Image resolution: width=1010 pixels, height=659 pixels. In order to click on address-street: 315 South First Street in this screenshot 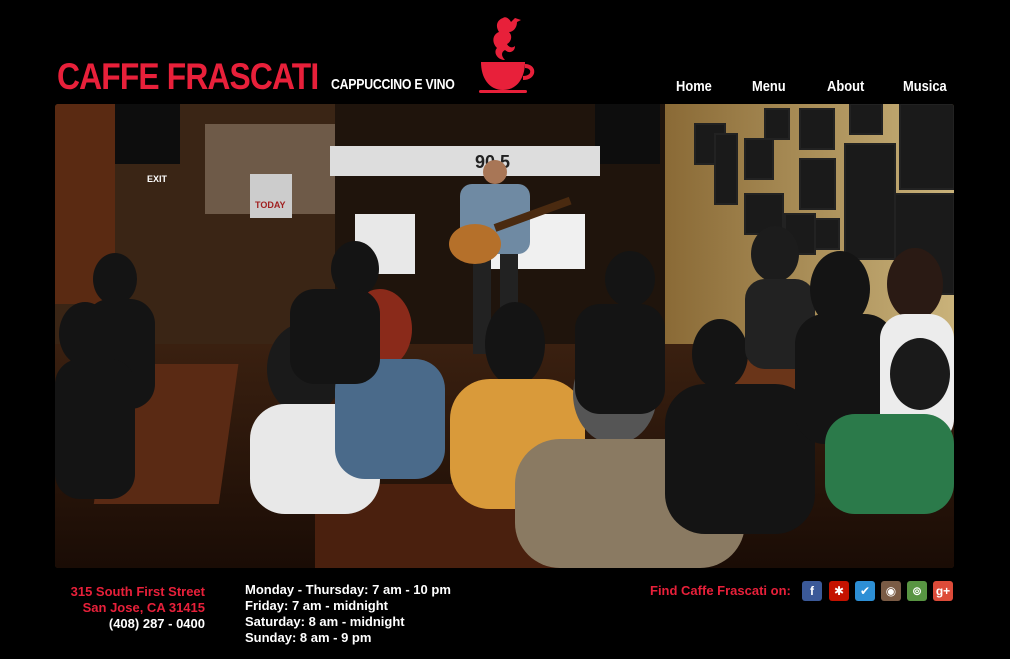, I will do `click(137, 591)`.